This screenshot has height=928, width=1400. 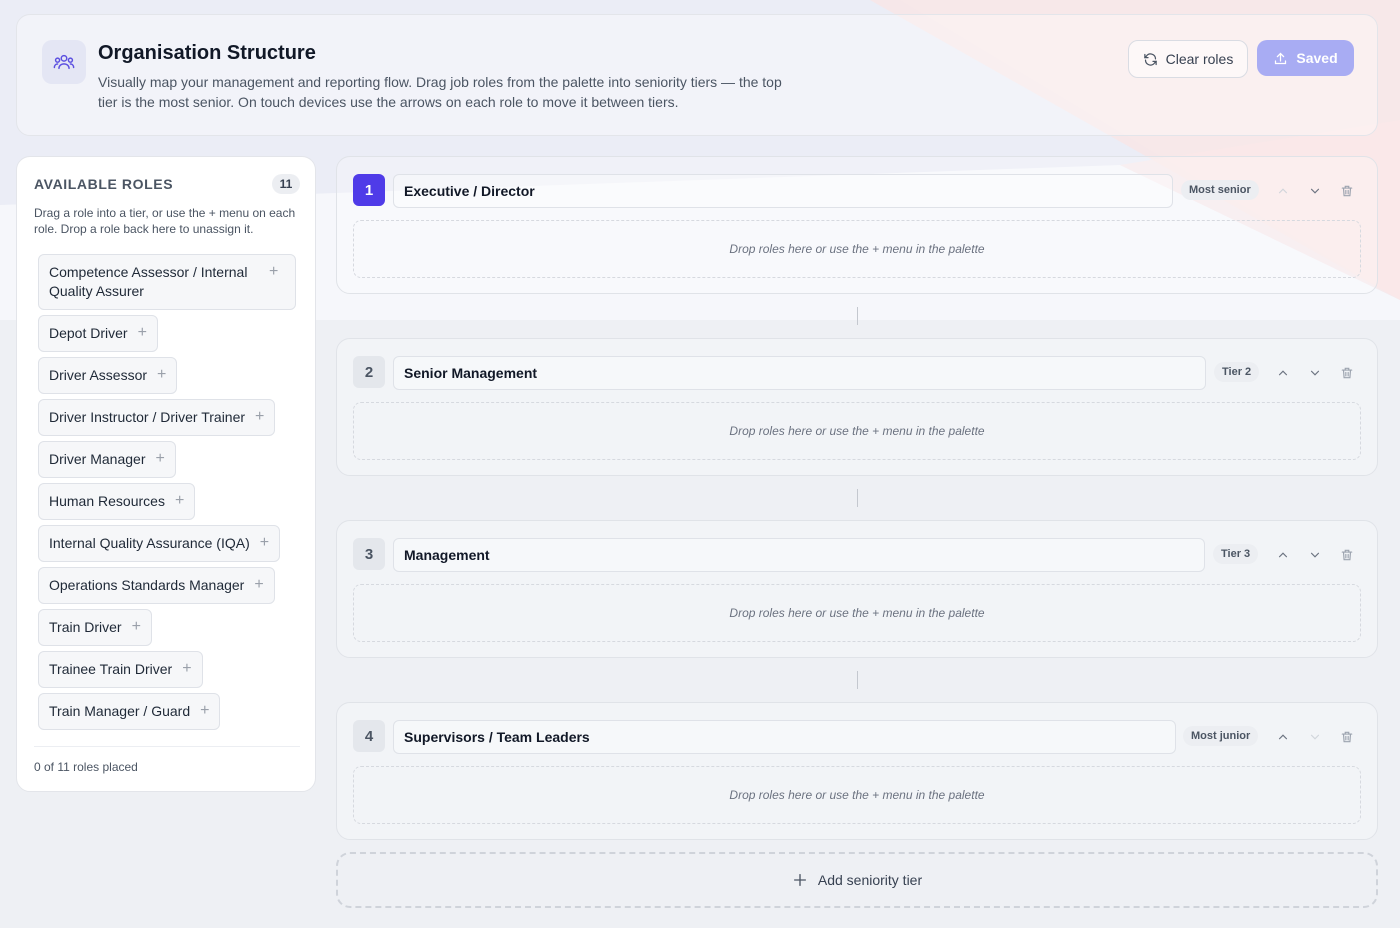 What do you see at coordinates (369, 372) in the screenshot?
I see `tier-number: 2` at bounding box center [369, 372].